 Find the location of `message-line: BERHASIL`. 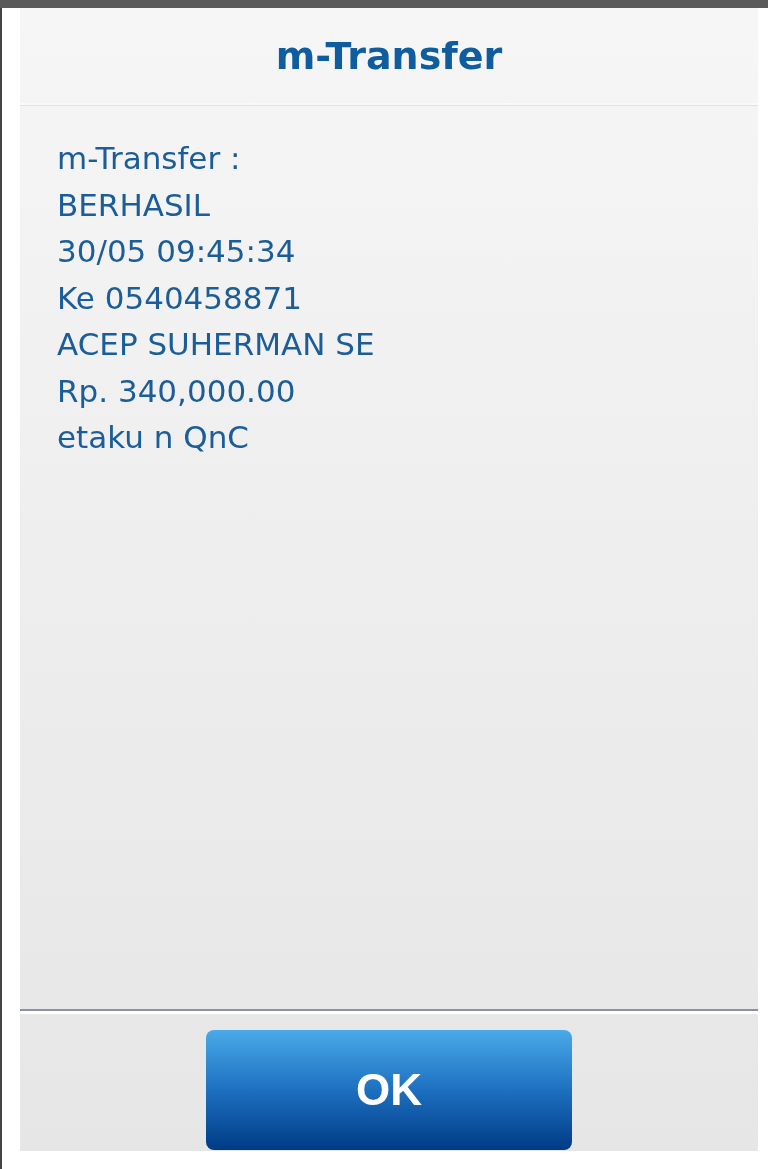

message-line: BERHASIL is located at coordinates (133, 205).